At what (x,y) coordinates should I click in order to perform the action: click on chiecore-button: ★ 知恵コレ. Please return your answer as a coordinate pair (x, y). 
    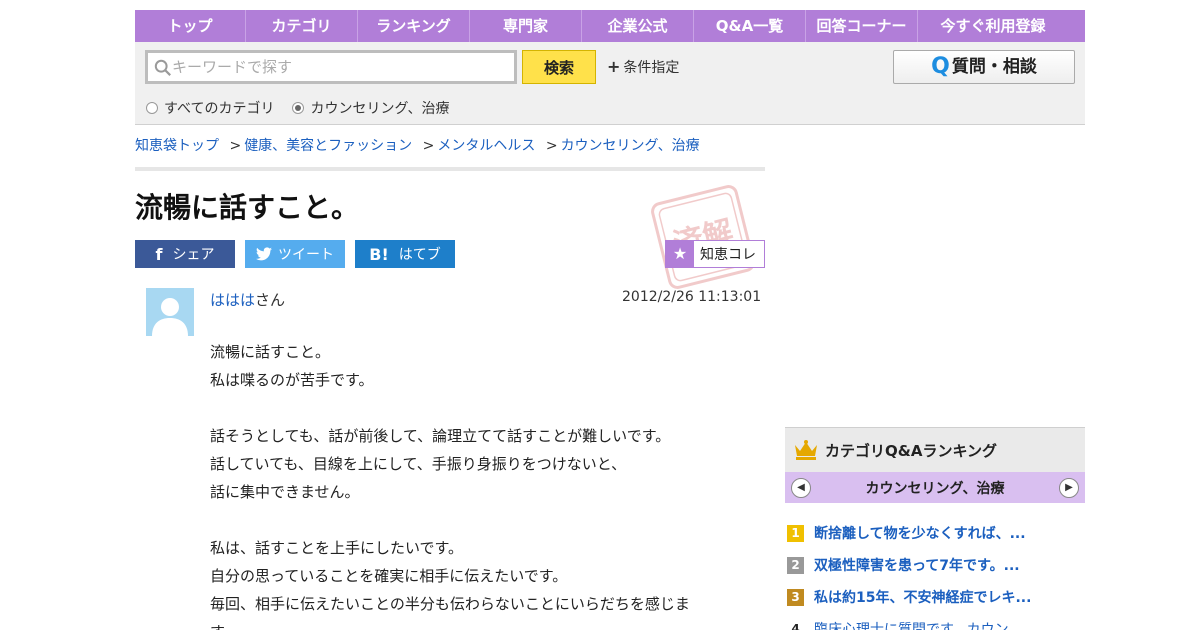
    Looking at the image, I should click on (715, 254).